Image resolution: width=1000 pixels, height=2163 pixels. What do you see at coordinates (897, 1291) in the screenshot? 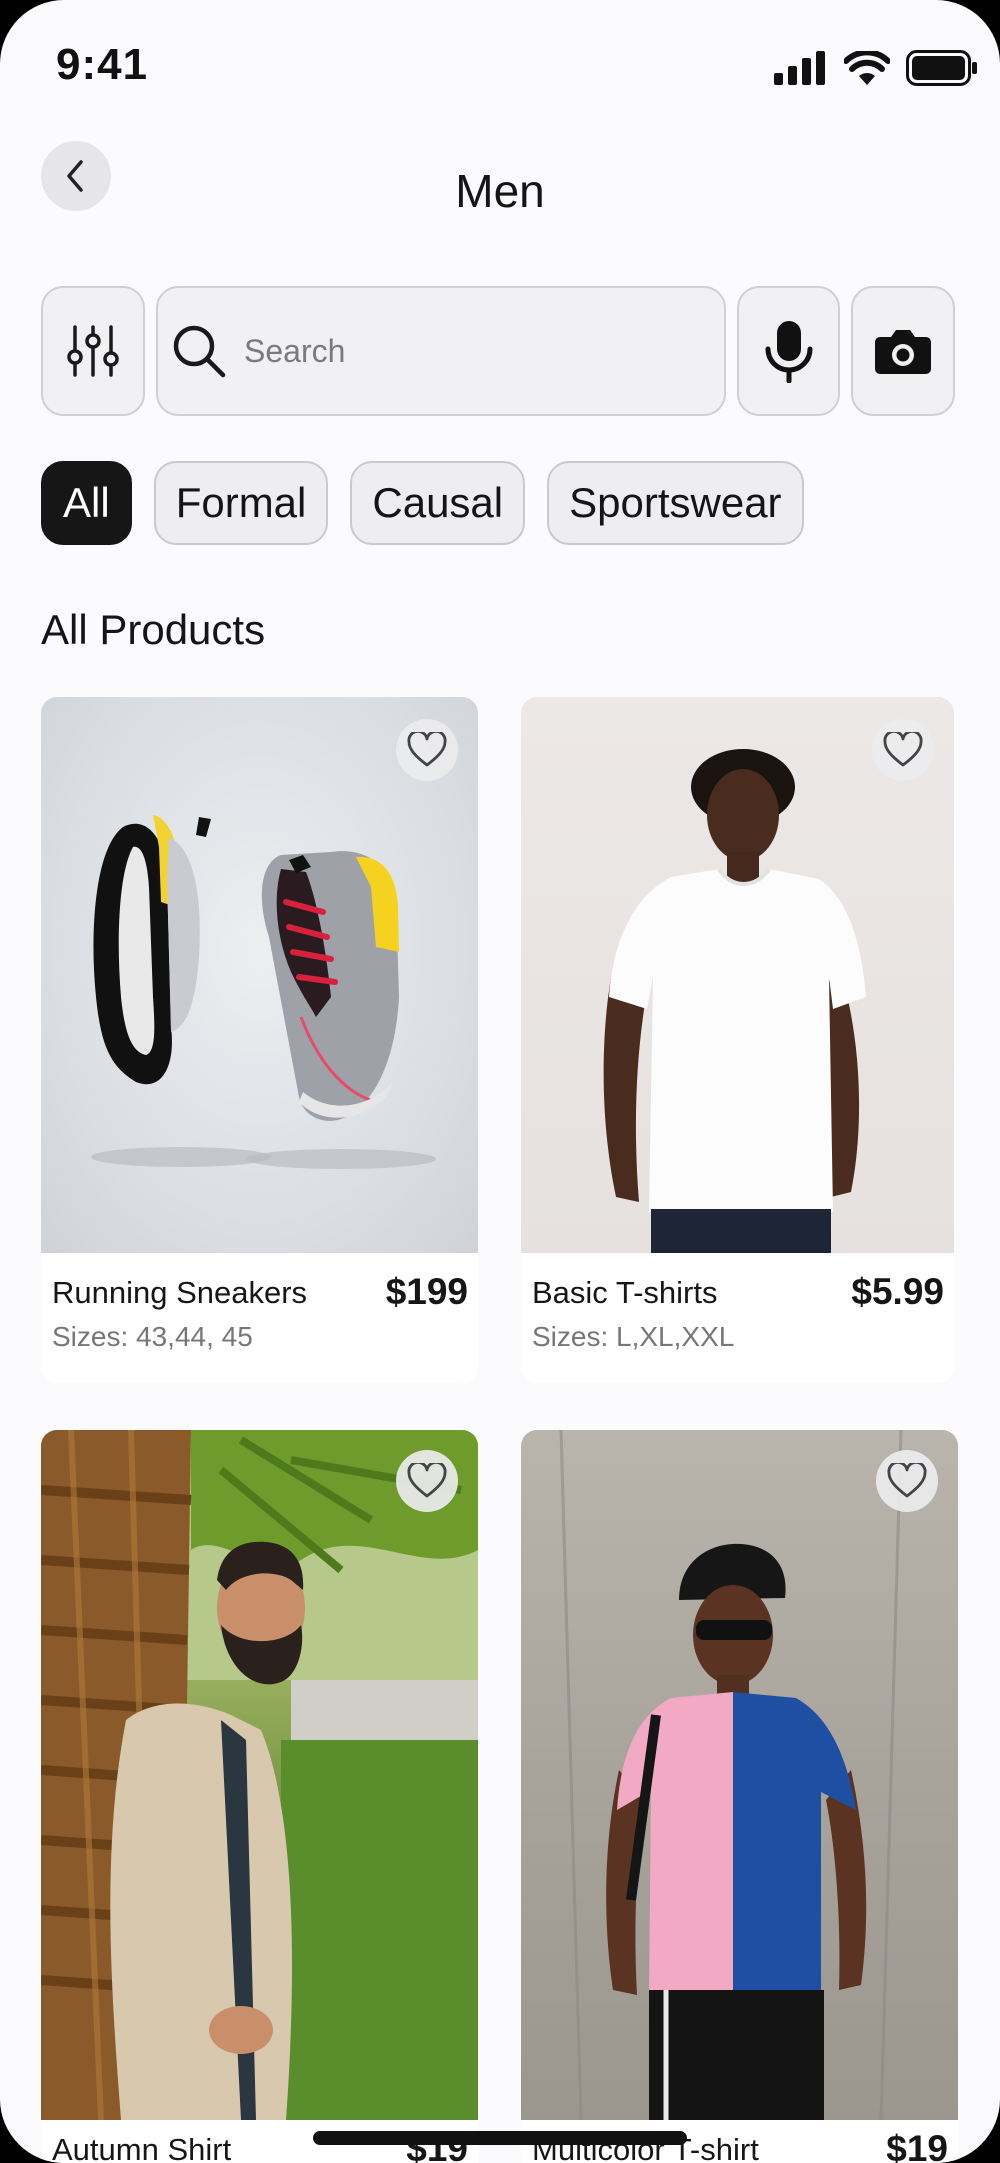
I see `product-price: $5.99` at bounding box center [897, 1291].